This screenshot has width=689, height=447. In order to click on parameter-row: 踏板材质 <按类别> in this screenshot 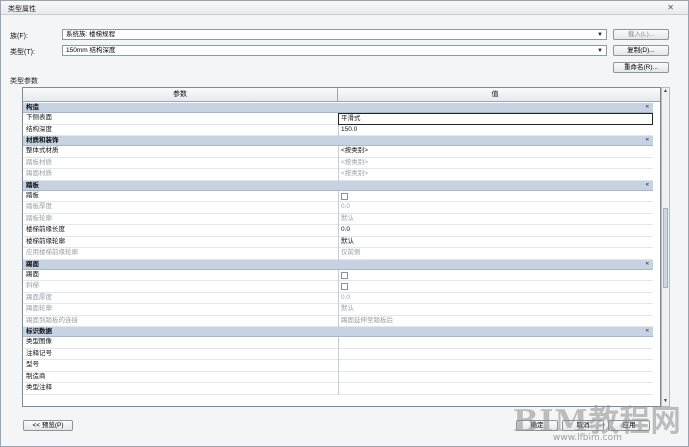, I will do `click(338, 163)`.